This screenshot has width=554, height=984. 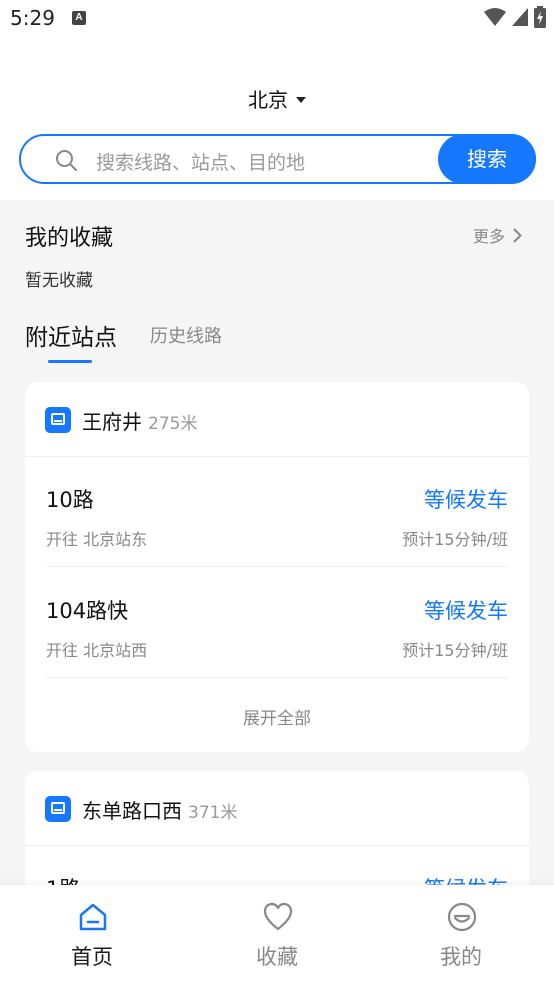 I want to click on stop-distance: 275米, so click(x=173, y=424).